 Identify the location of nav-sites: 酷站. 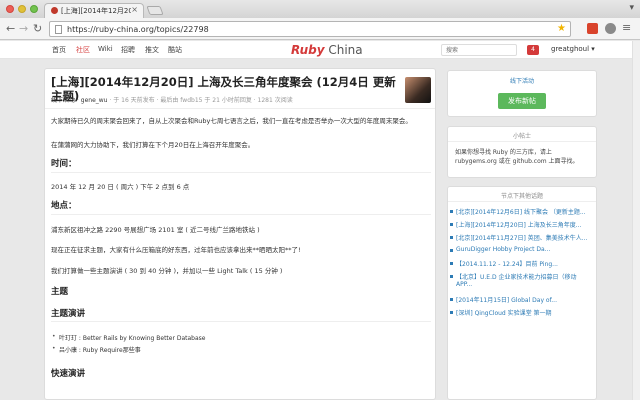
(175, 50).